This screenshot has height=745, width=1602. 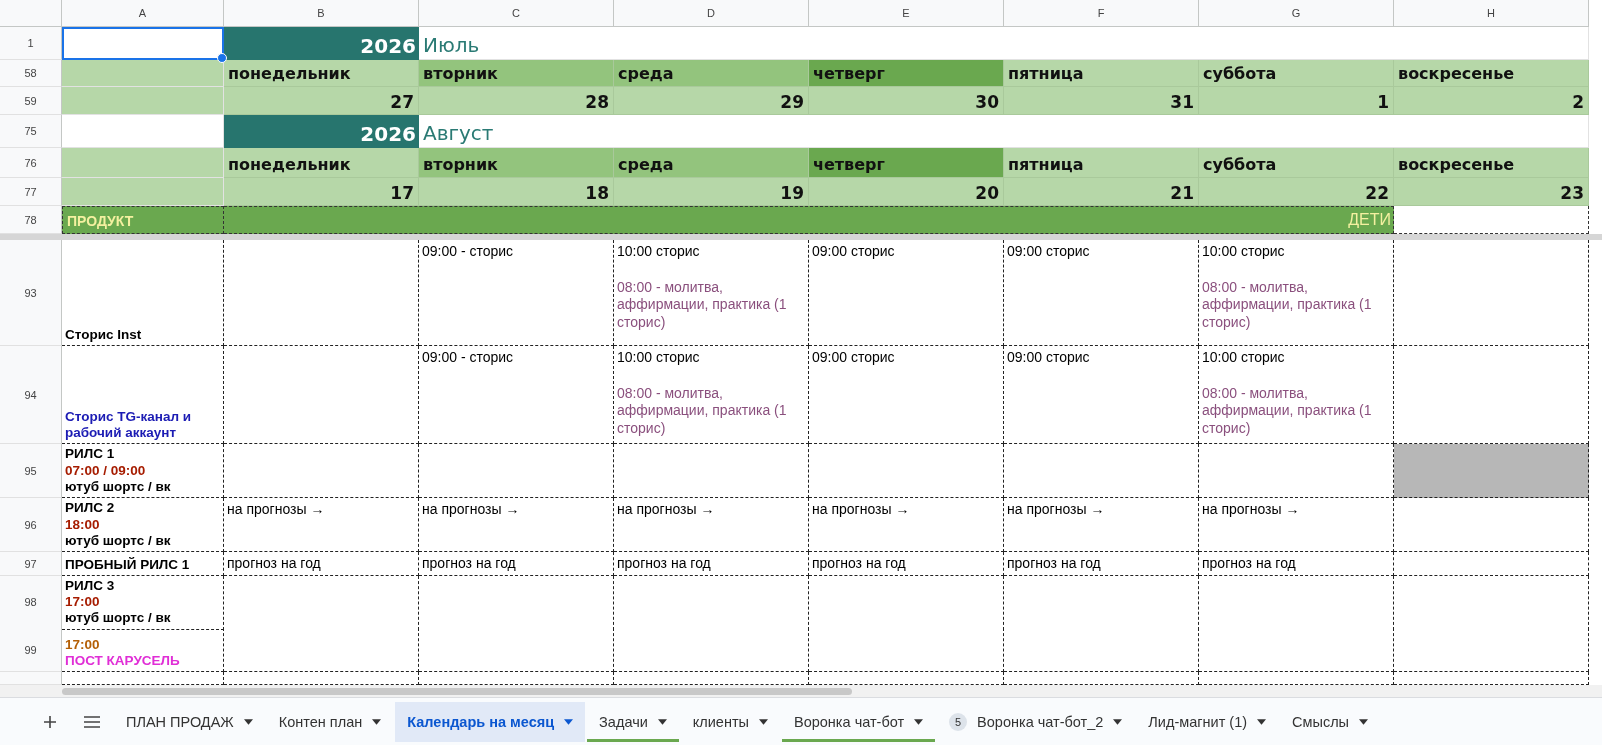 What do you see at coordinates (1296, 13) in the screenshot?
I see `column-header: G` at bounding box center [1296, 13].